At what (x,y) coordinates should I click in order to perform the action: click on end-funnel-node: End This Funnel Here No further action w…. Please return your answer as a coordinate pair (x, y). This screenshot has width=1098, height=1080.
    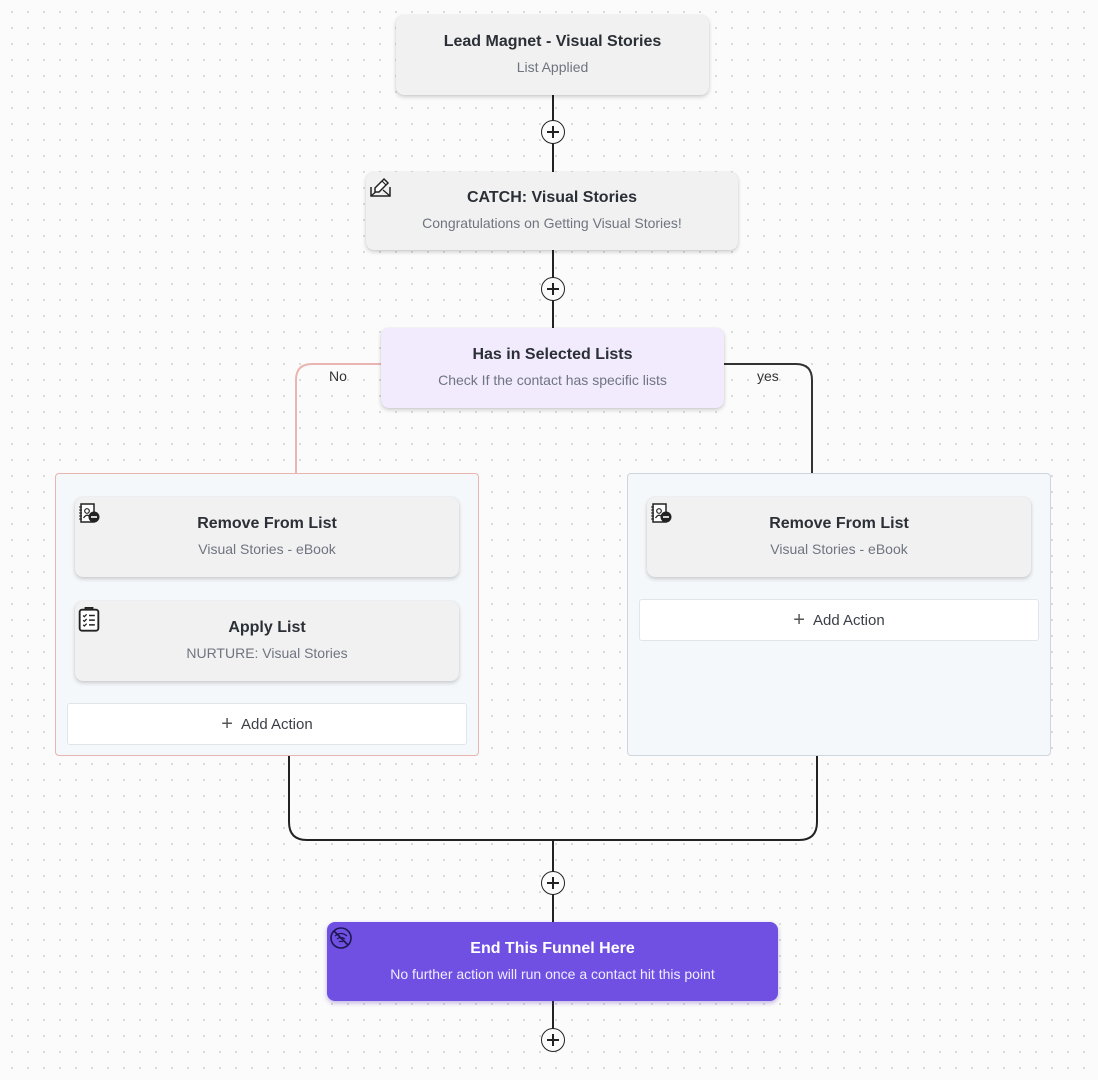
    Looking at the image, I should click on (552, 961).